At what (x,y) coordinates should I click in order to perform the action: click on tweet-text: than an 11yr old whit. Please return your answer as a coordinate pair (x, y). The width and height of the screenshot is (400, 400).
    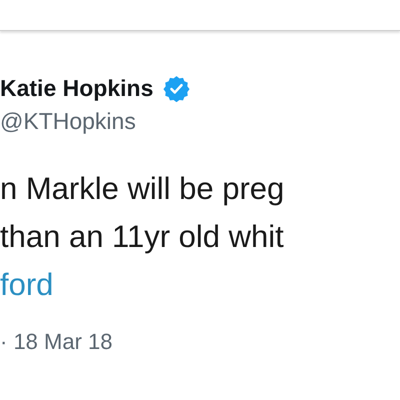
    Looking at the image, I should click on (142, 237).